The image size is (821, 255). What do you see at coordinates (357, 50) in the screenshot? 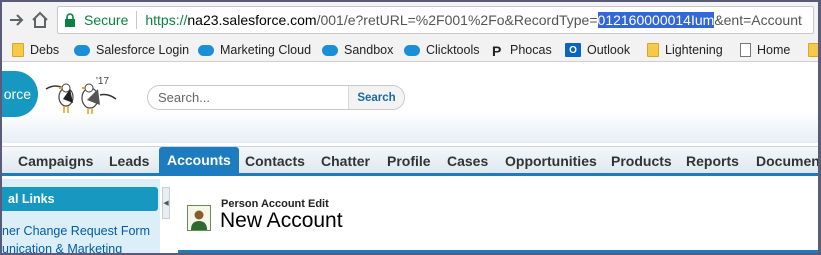
I see `bookmark-sandbox: Sandbox` at bounding box center [357, 50].